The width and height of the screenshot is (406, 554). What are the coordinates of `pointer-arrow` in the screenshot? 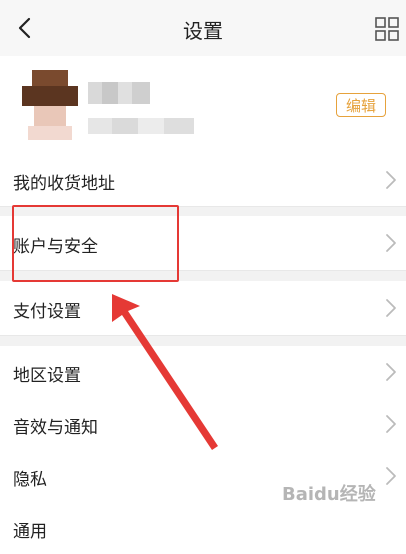 It's located at (165, 372).